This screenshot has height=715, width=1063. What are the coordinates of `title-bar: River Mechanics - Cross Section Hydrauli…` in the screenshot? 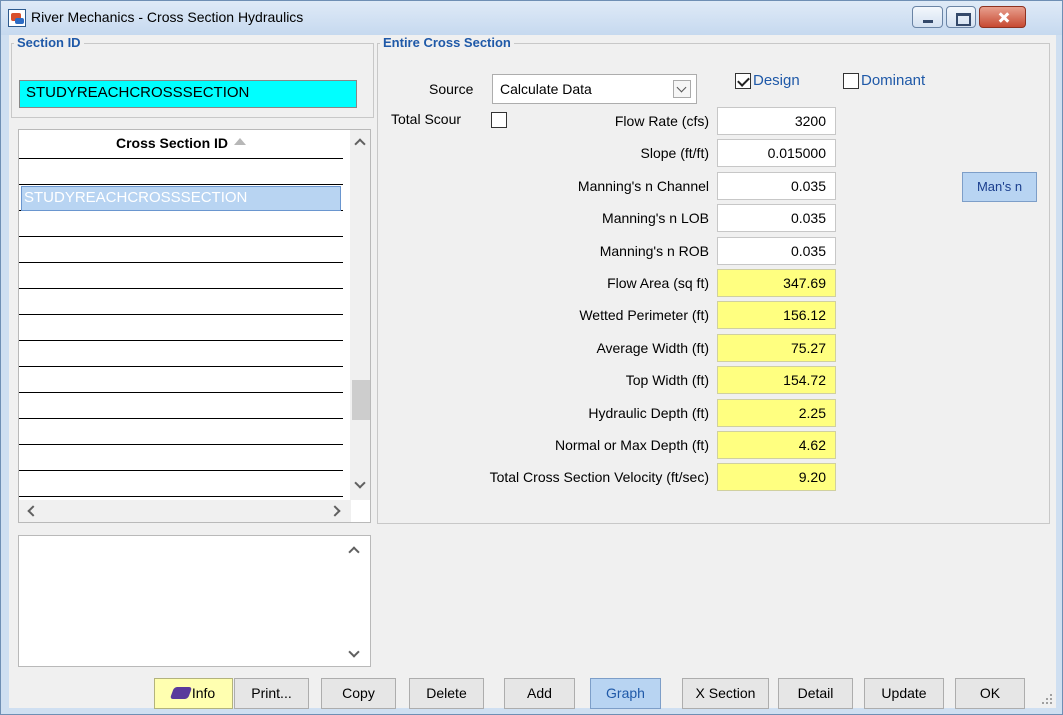 It's located at (531, 18).